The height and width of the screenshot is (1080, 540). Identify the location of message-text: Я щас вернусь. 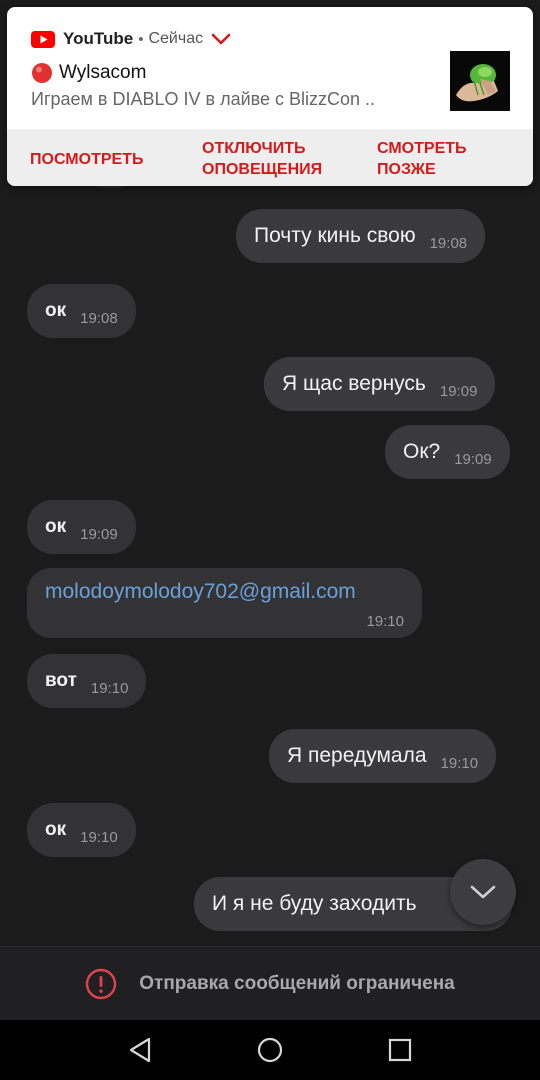
(354, 383).